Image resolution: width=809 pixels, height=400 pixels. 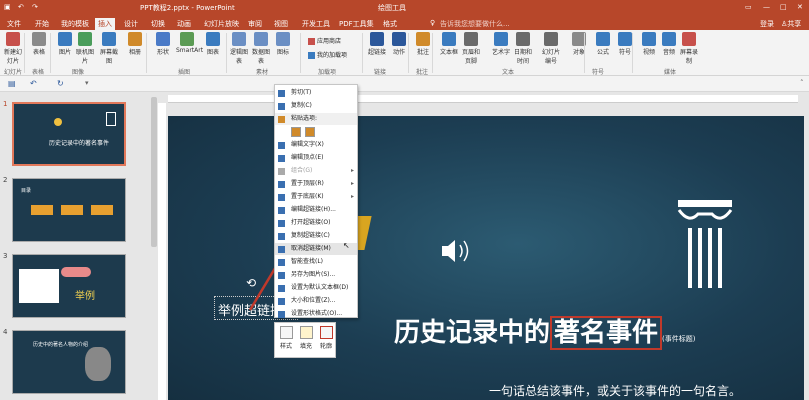 I want to click on tab-3: 插入, so click(x=105, y=24).